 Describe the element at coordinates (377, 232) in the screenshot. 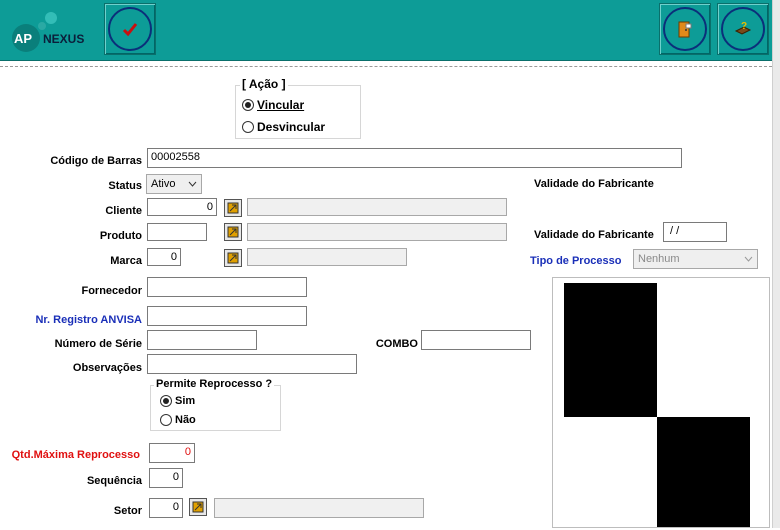

I see `produto-desc-field` at that location.